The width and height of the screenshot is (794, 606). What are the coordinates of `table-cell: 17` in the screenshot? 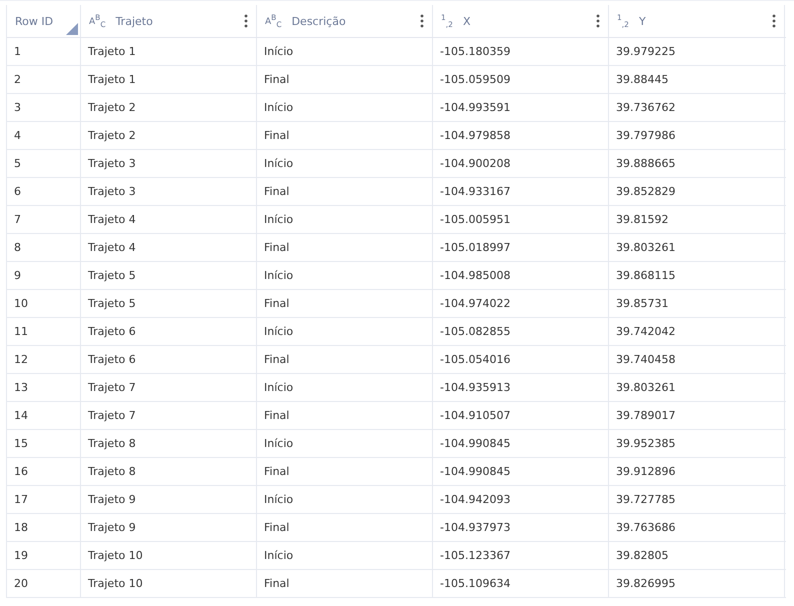 It's located at (44, 499).